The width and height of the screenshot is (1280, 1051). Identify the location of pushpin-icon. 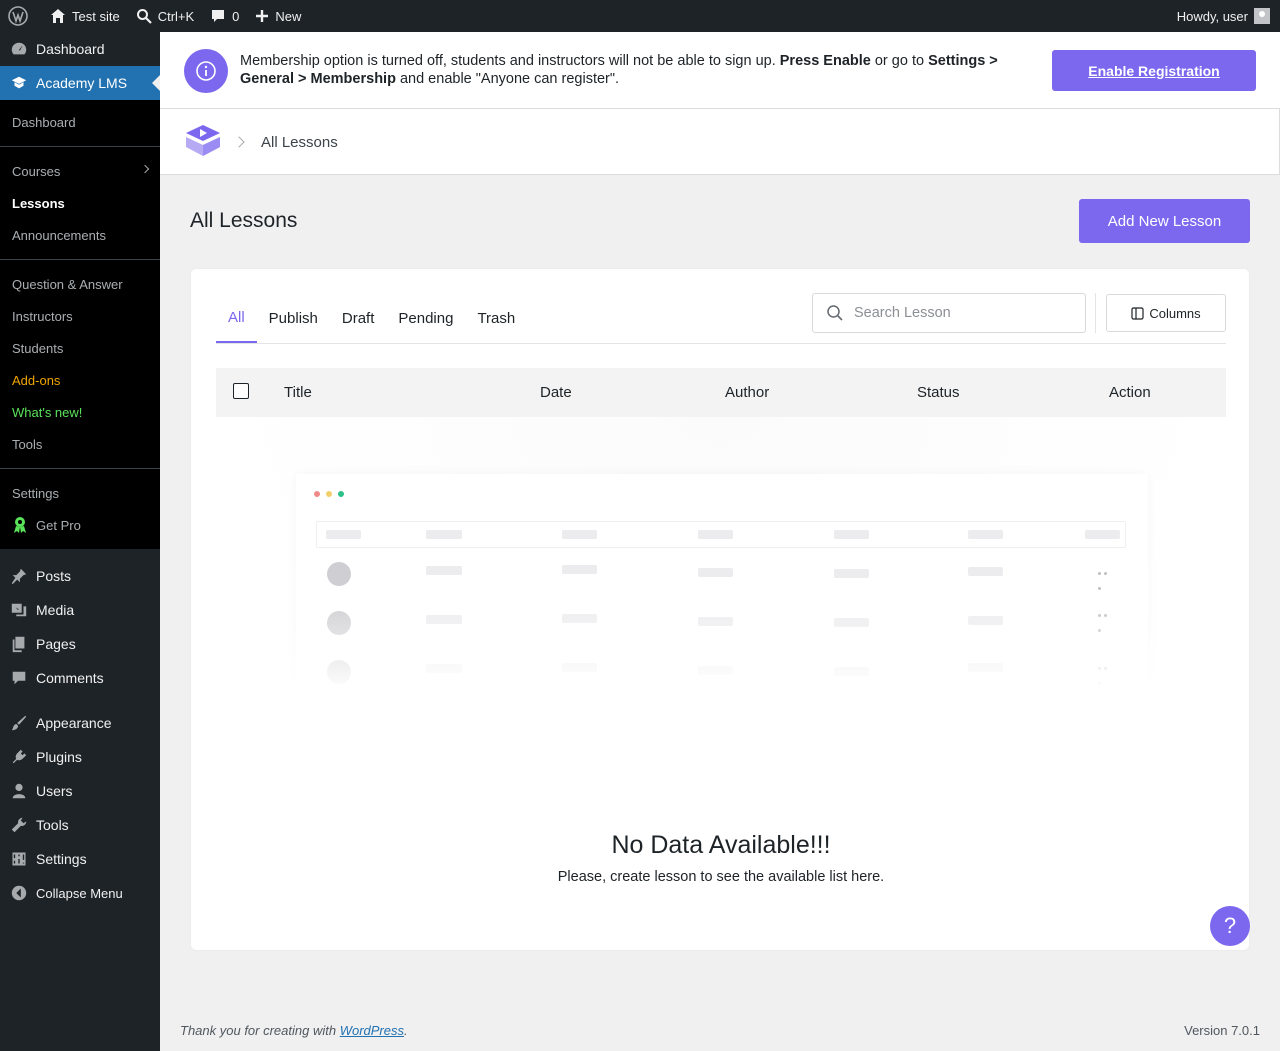
(19, 576).